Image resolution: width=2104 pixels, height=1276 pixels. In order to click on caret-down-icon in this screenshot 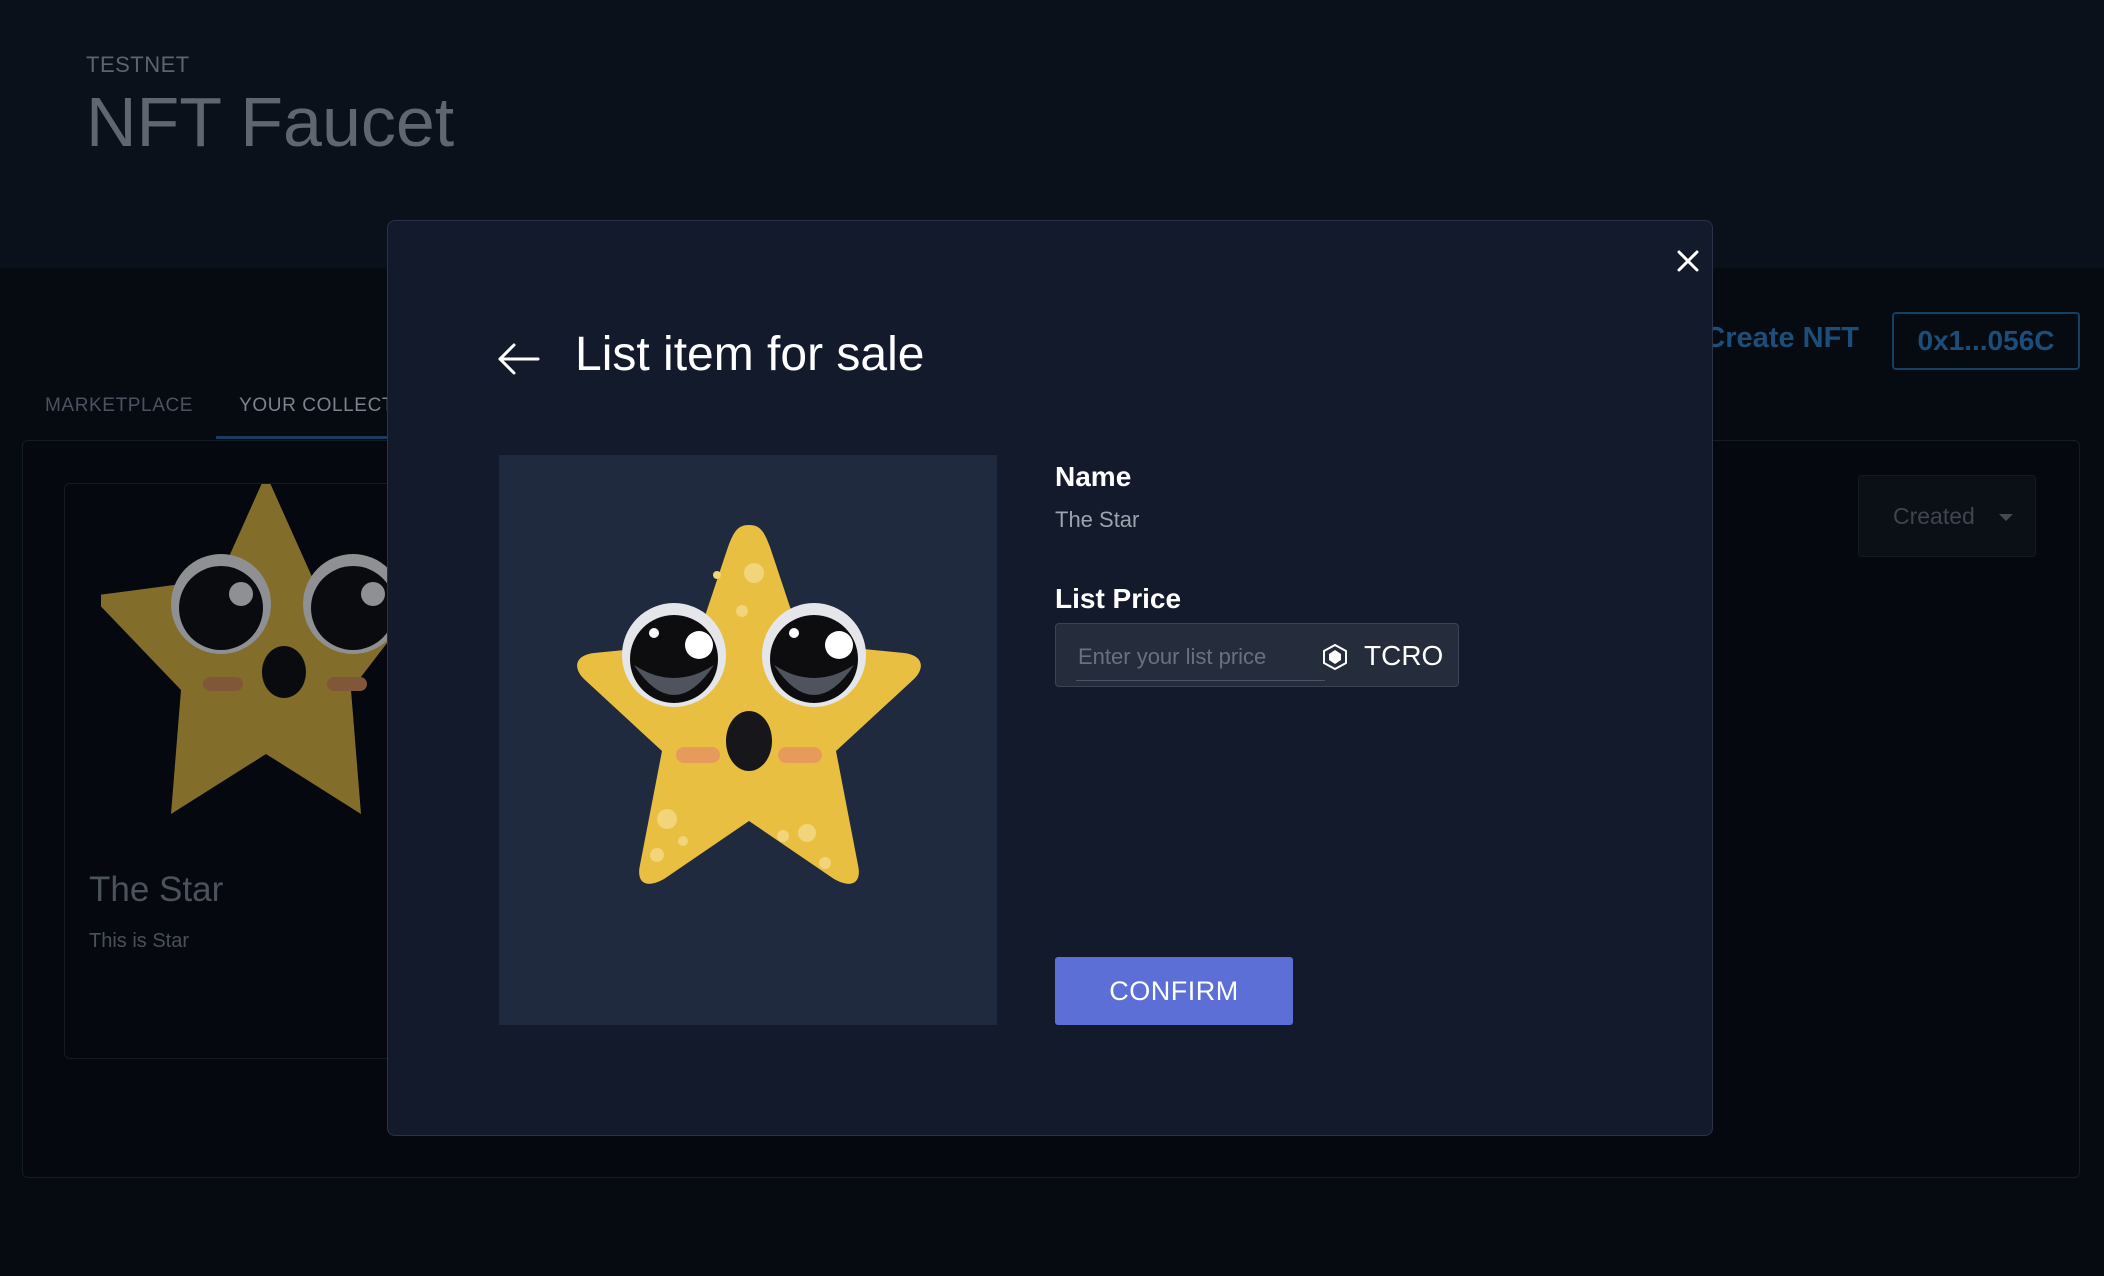, I will do `click(2006, 517)`.